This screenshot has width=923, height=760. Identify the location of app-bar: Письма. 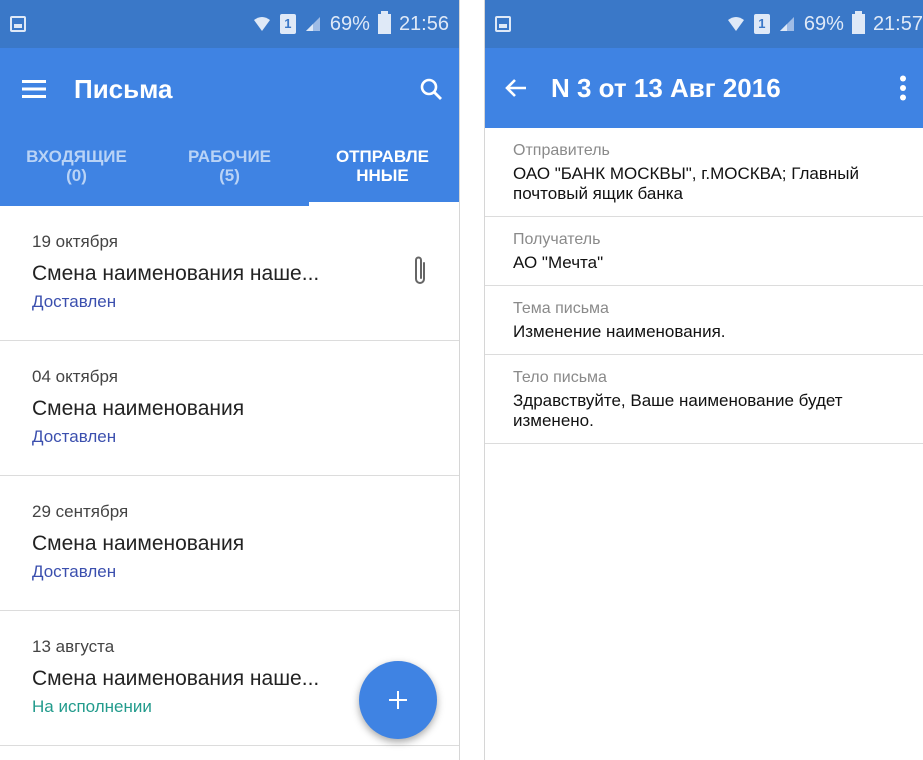
(229, 89).